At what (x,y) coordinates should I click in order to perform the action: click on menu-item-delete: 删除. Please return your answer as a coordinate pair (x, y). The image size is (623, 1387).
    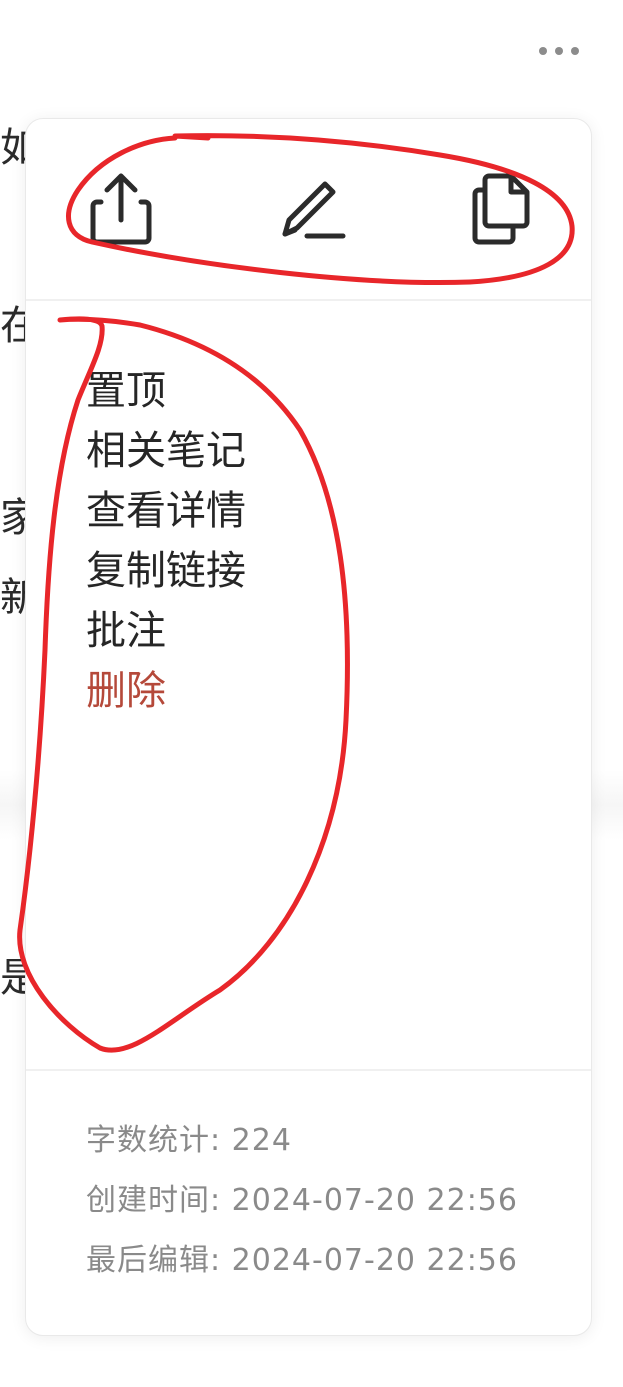
    Looking at the image, I should click on (308, 691).